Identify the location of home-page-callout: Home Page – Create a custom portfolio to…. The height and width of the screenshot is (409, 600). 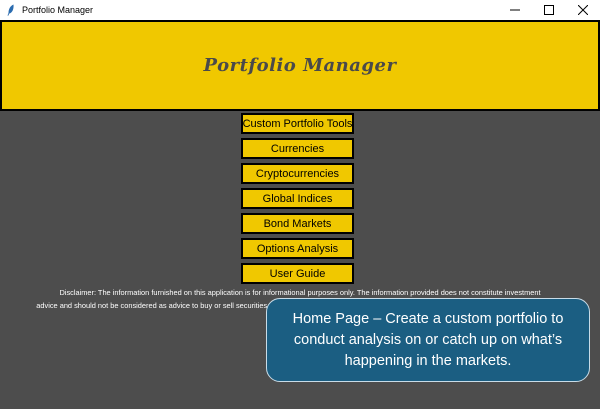
(428, 340).